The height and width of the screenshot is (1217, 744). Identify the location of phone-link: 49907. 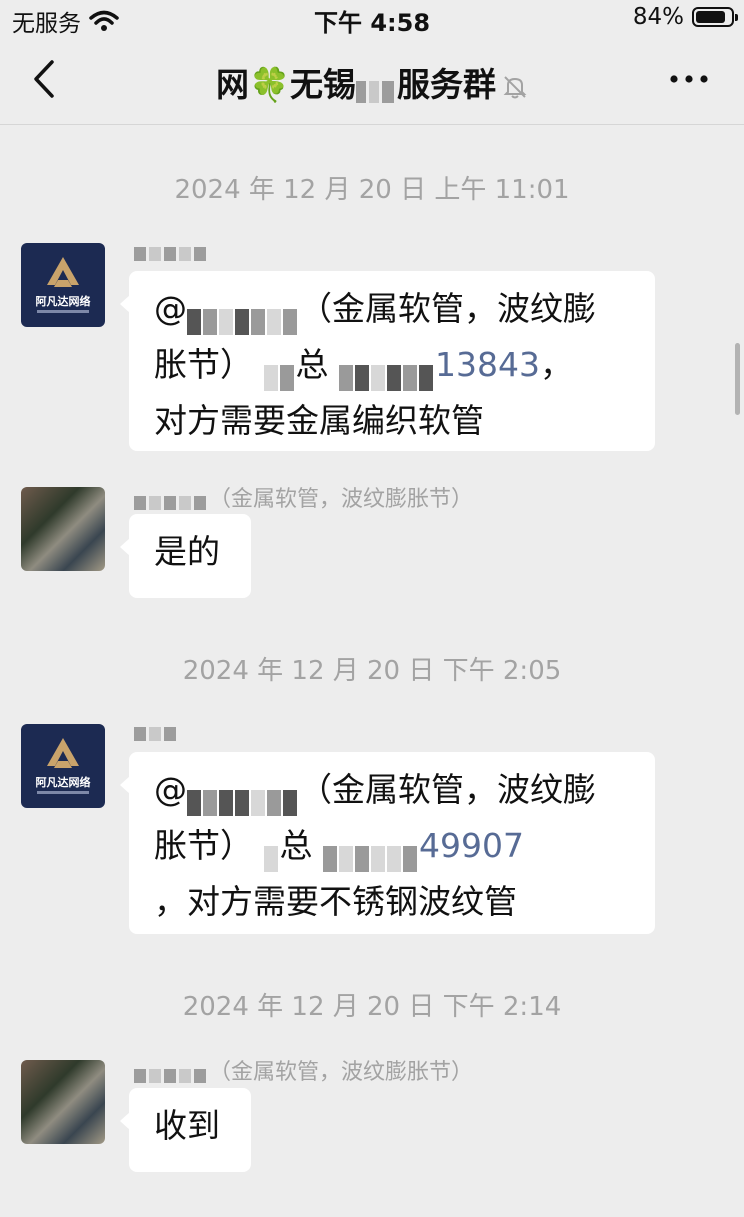
(423, 849).